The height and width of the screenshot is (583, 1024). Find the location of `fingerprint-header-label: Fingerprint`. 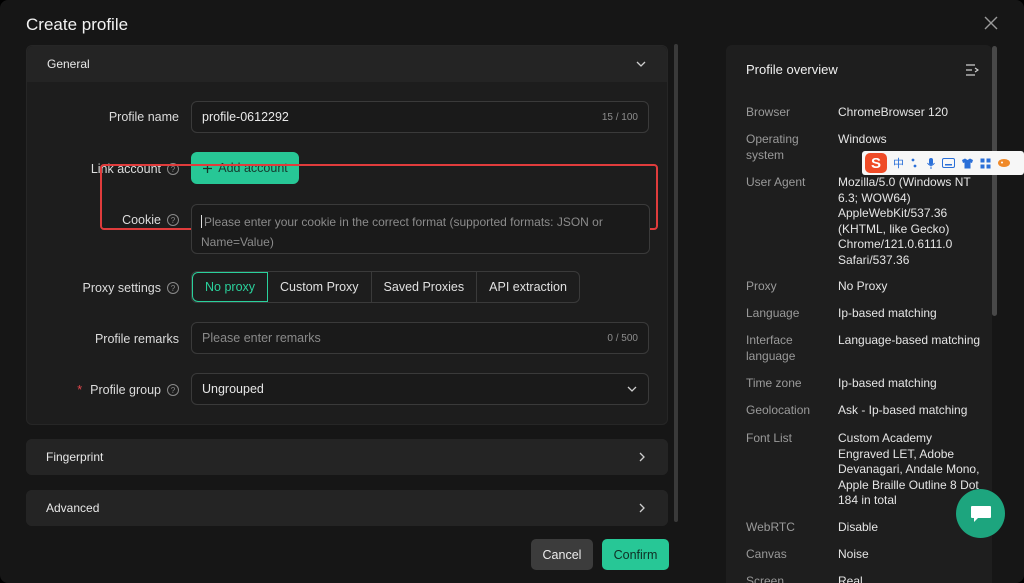

fingerprint-header-label: Fingerprint is located at coordinates (75, 457).